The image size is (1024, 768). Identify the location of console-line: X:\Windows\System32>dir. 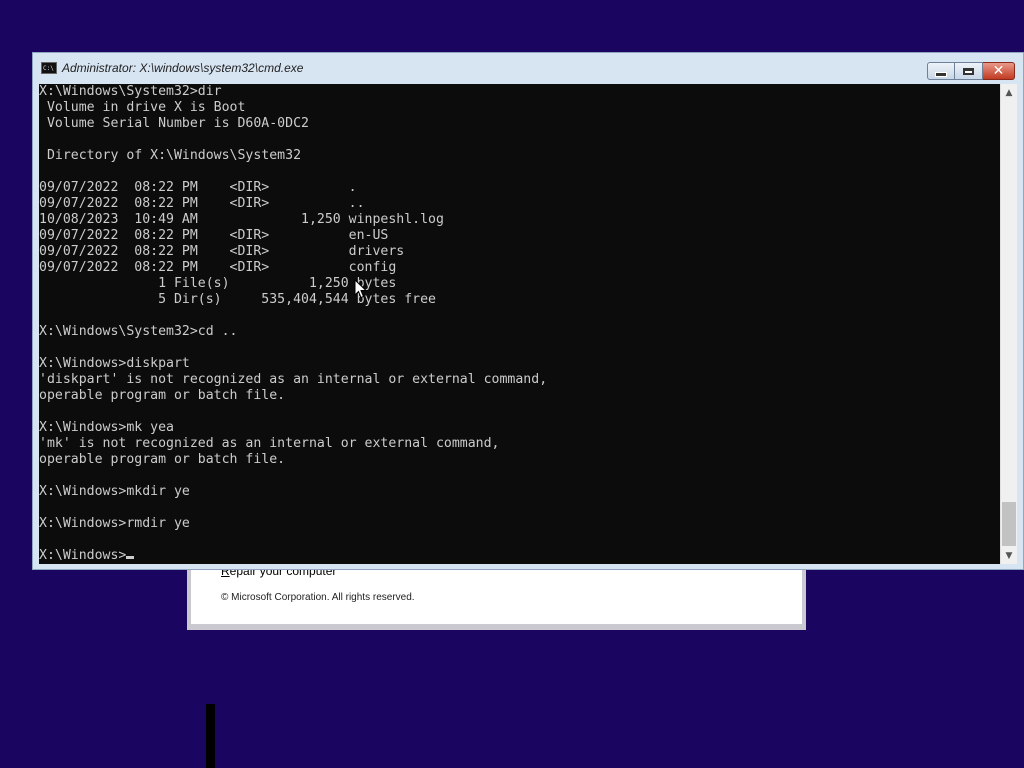
(130, 91).